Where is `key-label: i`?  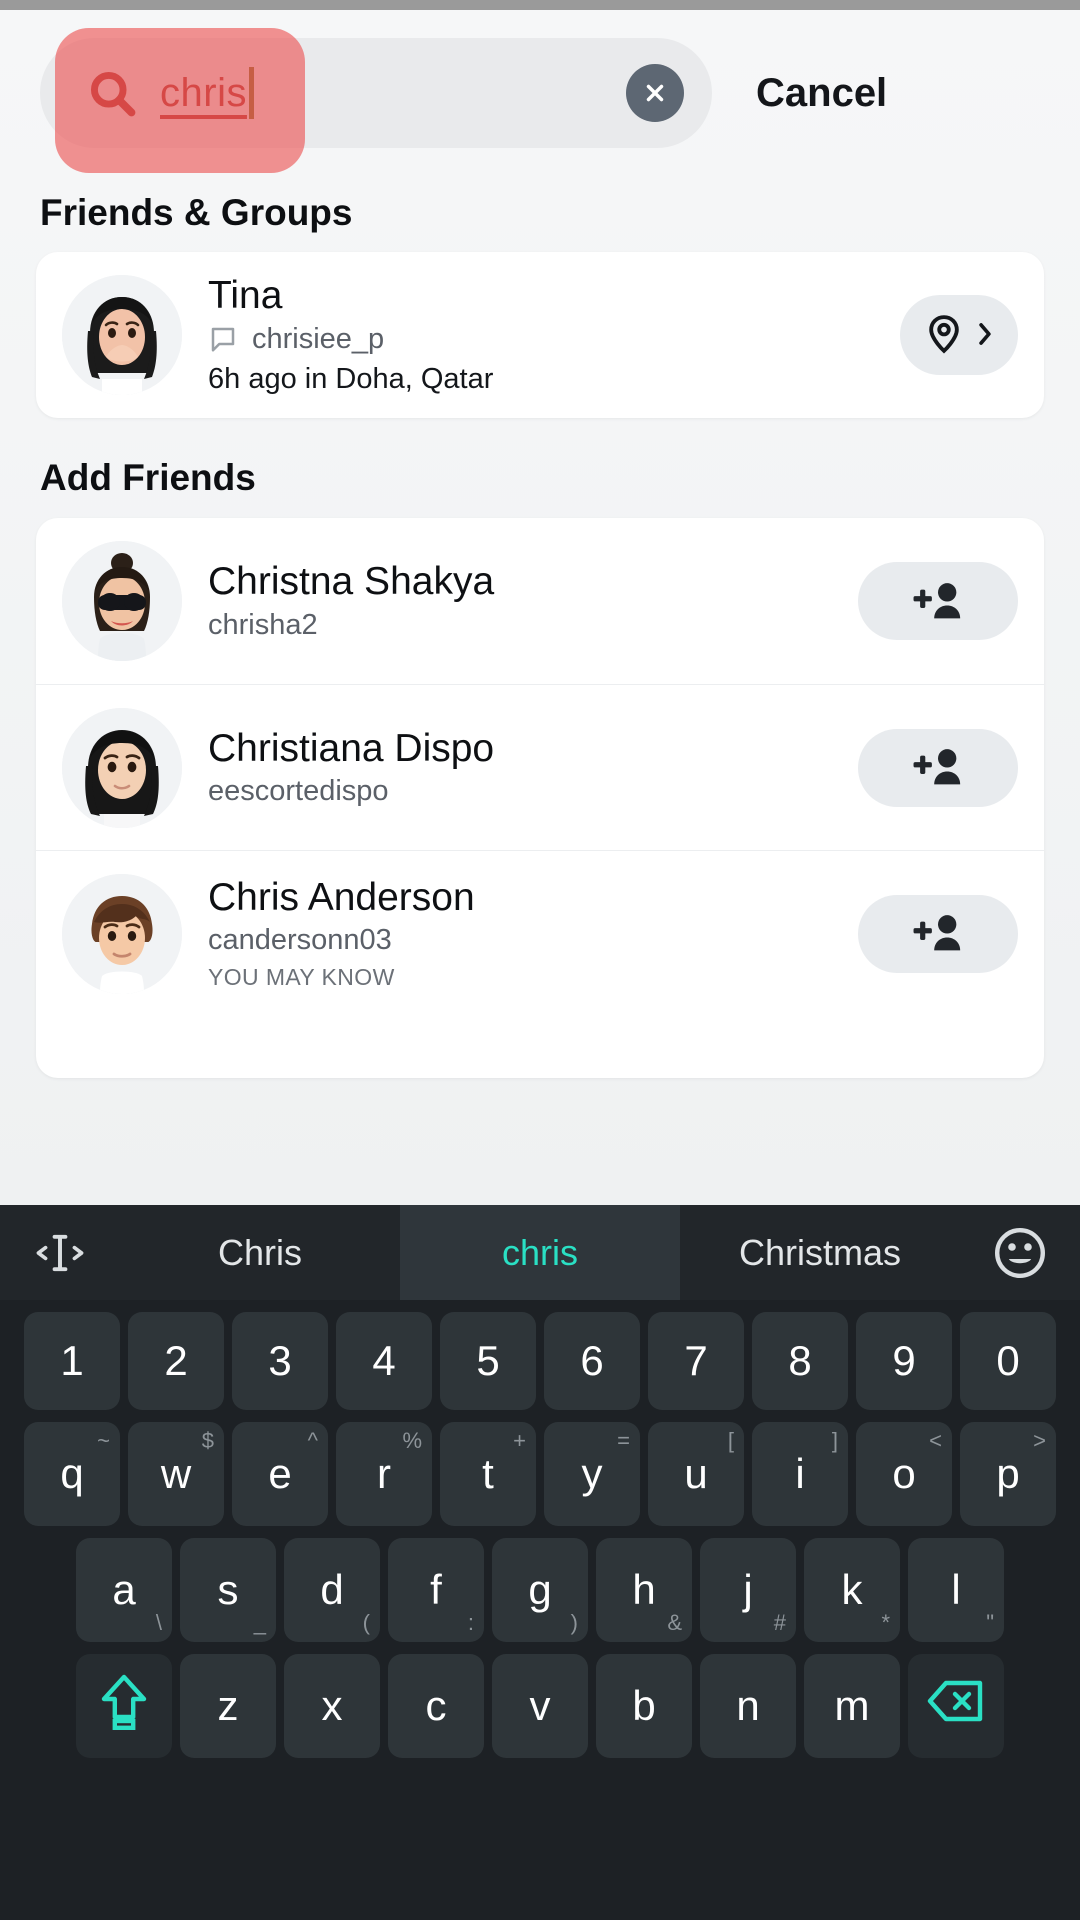 key-label: i is located at coordinates (800, 1473).